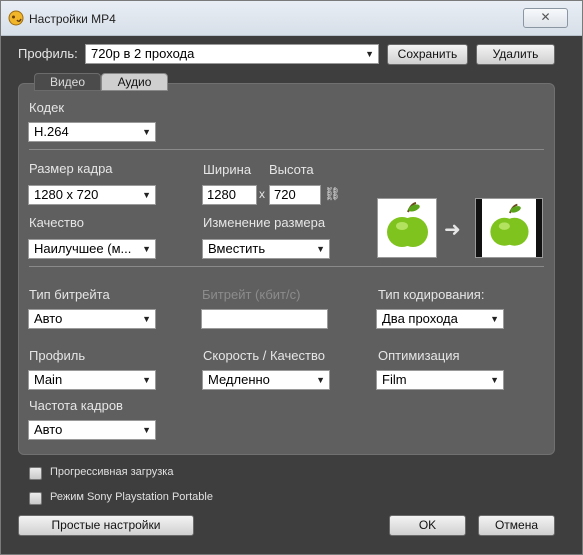 The image size is (583, 555). I want to click on framerate-value: Авто, so click(48, 429).